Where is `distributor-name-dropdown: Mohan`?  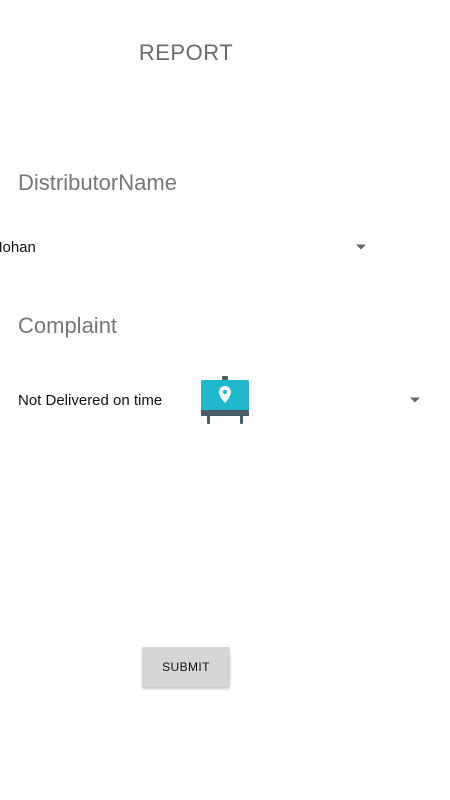 distributor-name-dropdown: Mohan is located at coordinates (185, 247).